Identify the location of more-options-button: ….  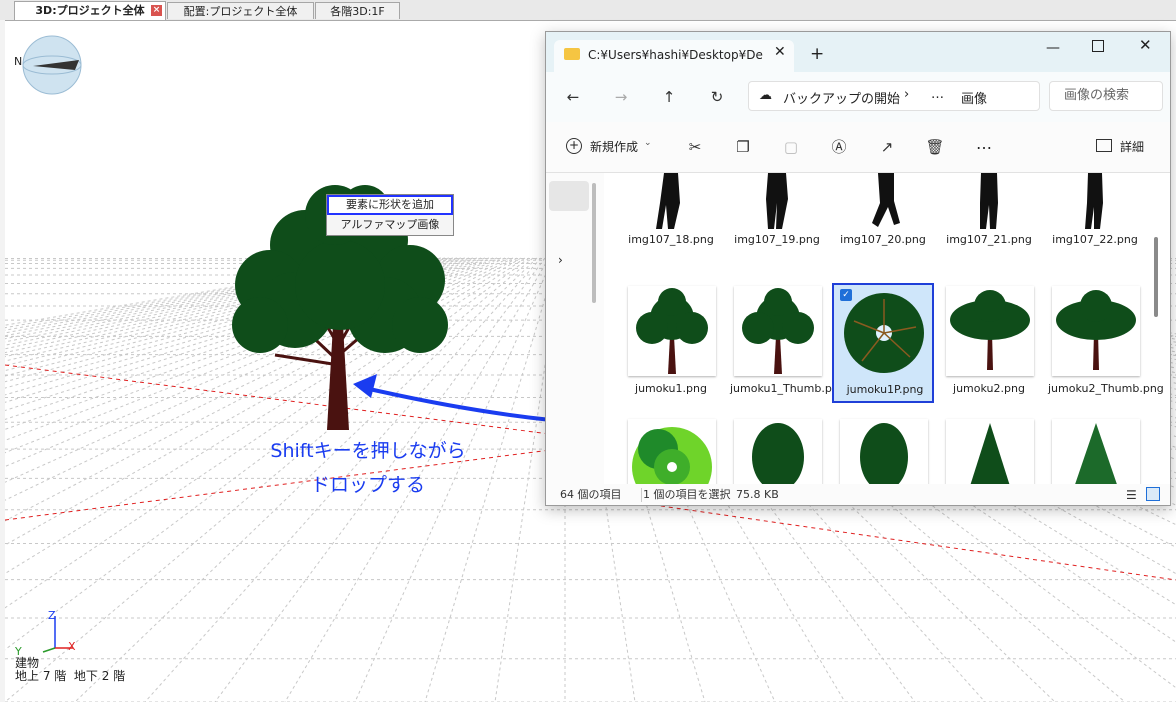
(984, 143).